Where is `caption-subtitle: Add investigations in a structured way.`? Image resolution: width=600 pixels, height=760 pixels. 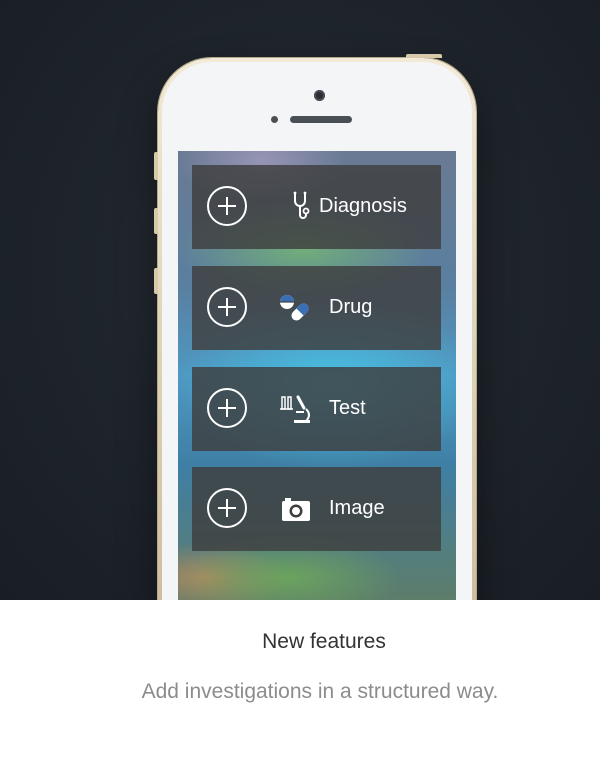
caption-subtitle: Add investigations in a structured way. is located at coordinates (320, 691).